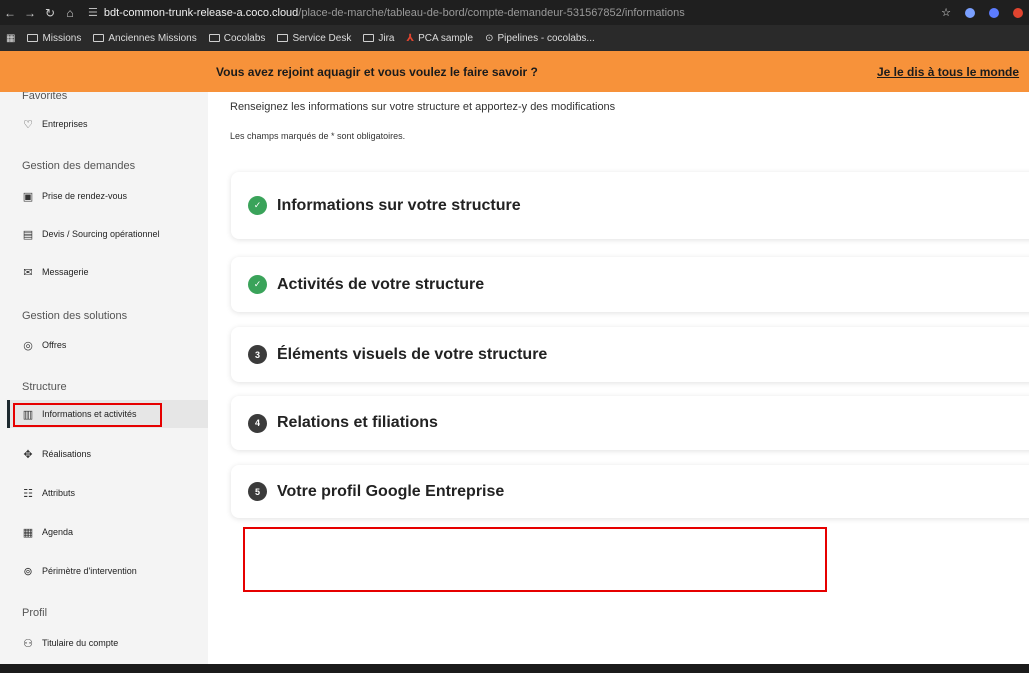 This screenshot has width=1029, height=673. Describe the element at coordinates (410, 38) in the screenshot. I see `pdf-icon: ⅄` at that location.